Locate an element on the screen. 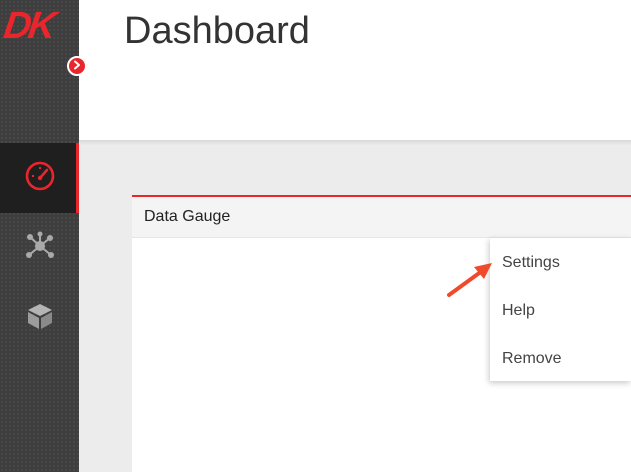  sidebar-item-dashboard is located at coordinates (39, 178).